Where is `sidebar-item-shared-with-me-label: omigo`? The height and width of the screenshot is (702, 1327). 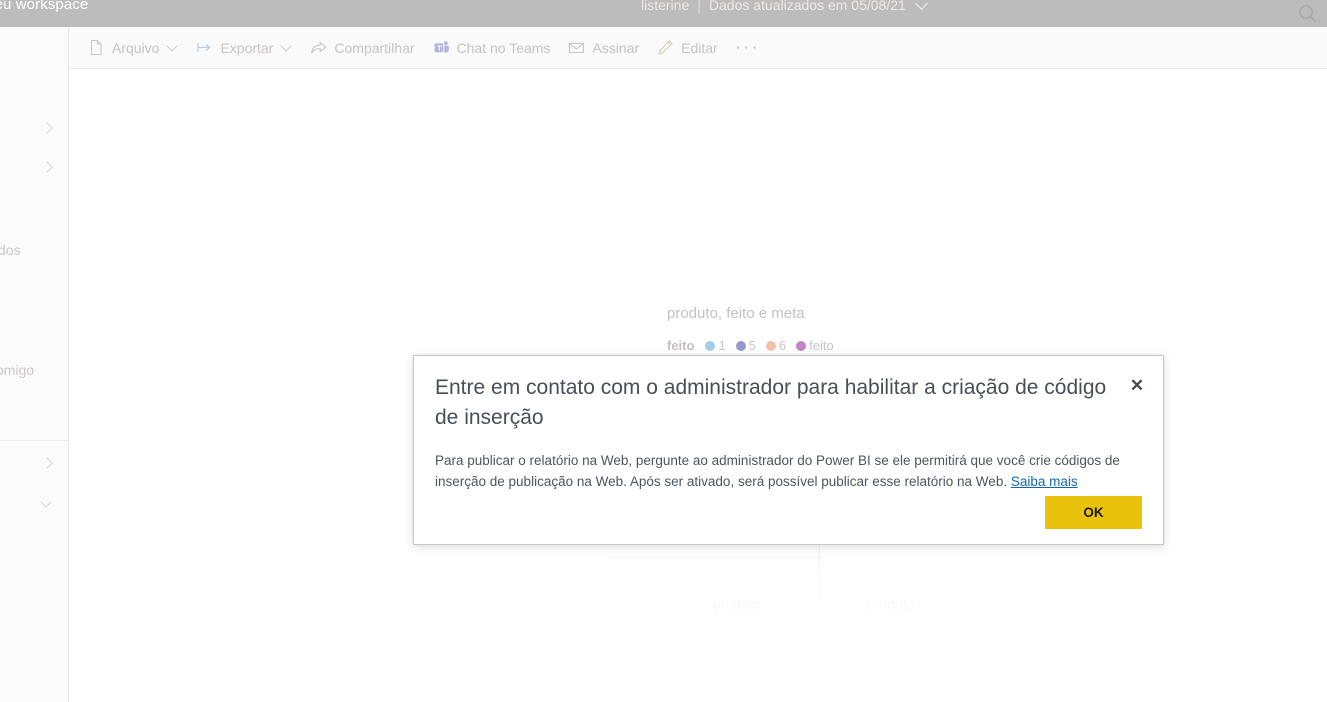
sidebar-item-shared-with-me-label: omigo is located at coordinates (17, 370).